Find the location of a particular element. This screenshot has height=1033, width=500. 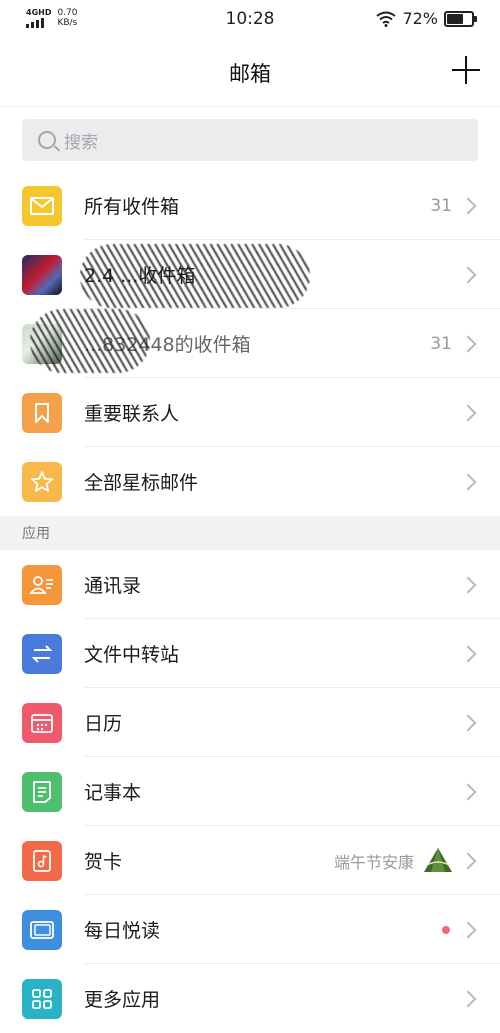

notepad-icon is located at coordinates (42, 791).